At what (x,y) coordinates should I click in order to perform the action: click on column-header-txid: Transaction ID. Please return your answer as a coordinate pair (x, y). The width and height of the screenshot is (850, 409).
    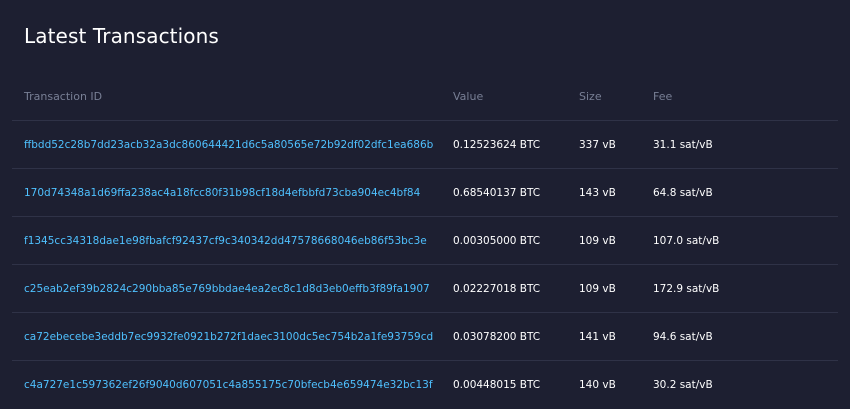
    Looking at the image, I should click on (63, 96).